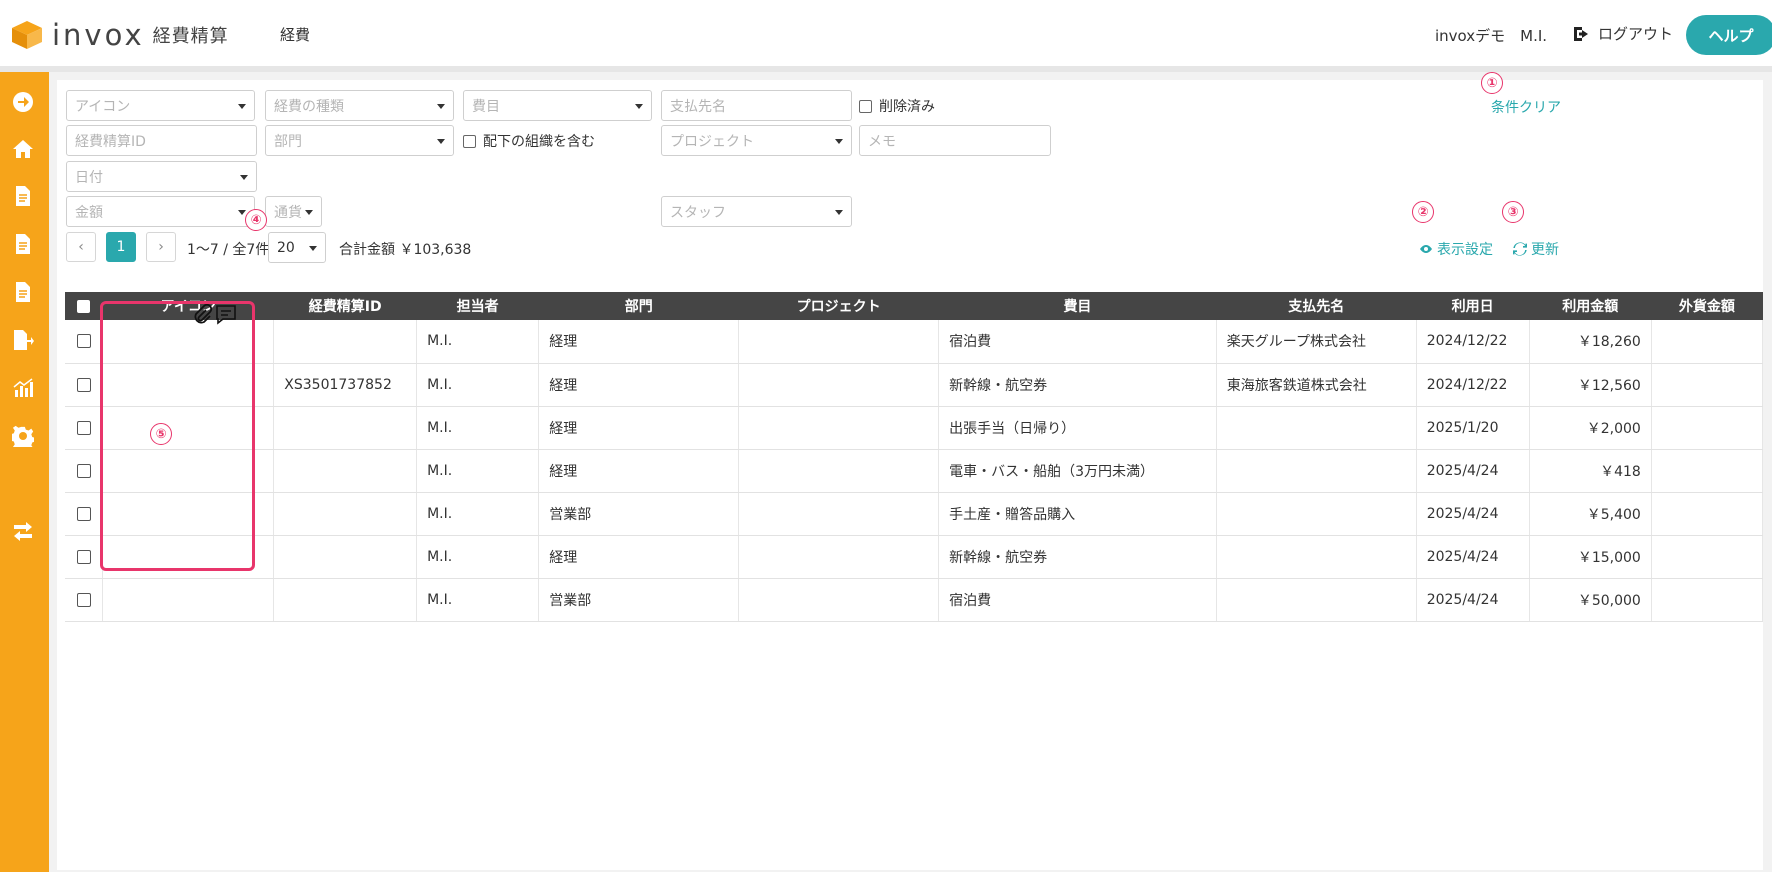  What do you see at coordinates (914, 557) in the screenshot?
I see `table-row: M.I. 経理 新幹線・航空券 2025/4/24 ￥15,000` at bounding box center [914, 557].